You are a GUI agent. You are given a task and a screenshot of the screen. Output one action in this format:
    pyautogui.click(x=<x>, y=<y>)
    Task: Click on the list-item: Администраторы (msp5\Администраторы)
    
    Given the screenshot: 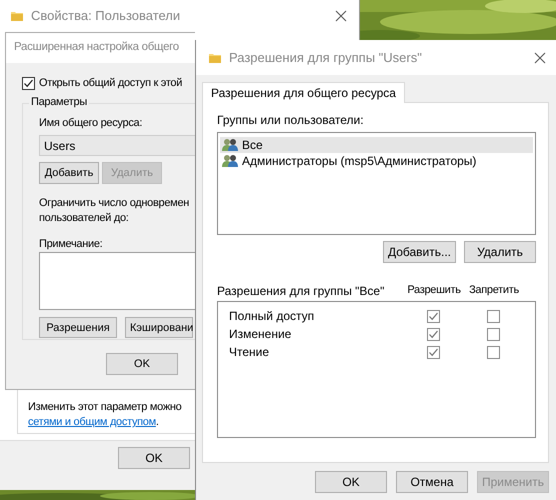 What is the action you would take?
    pyautogui.click(x=376, y=160)
    